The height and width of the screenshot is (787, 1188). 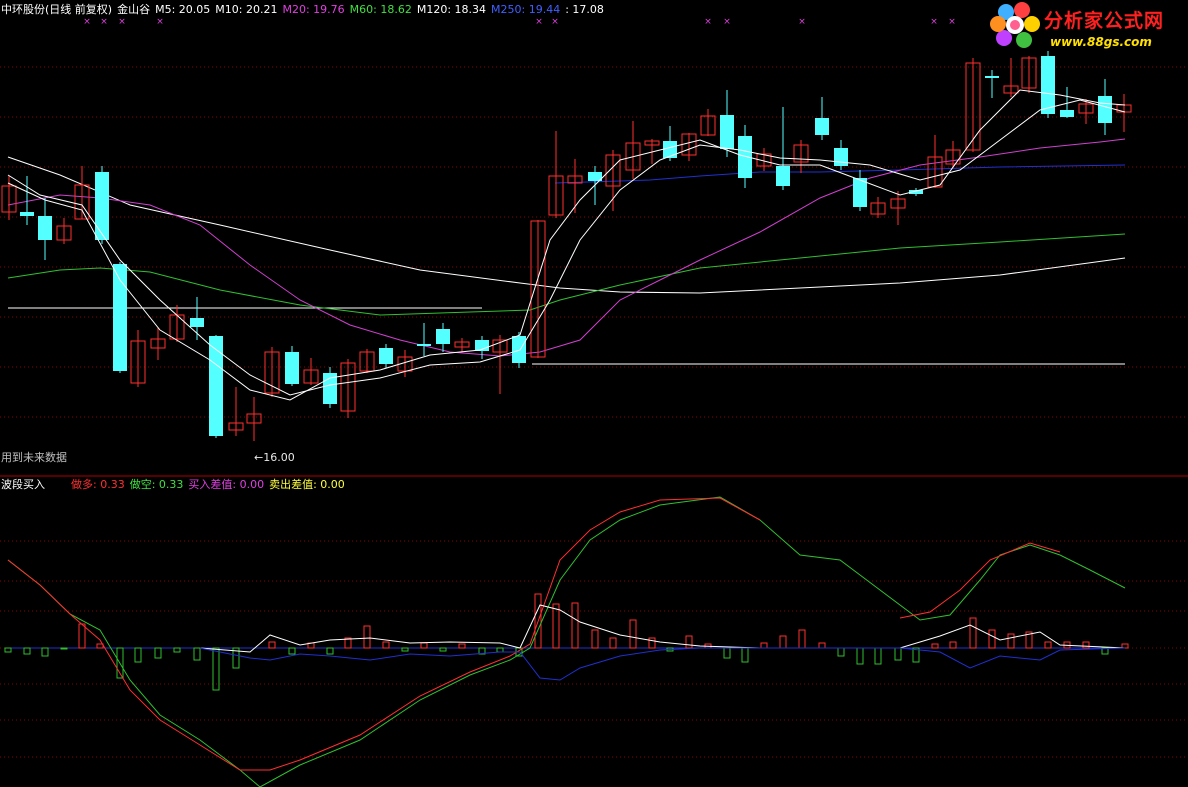 What do you see at coordinates (451, 9) in the screenshot?
I see `ma120-value: M120: 18.34` at bounding box center [451, 9].